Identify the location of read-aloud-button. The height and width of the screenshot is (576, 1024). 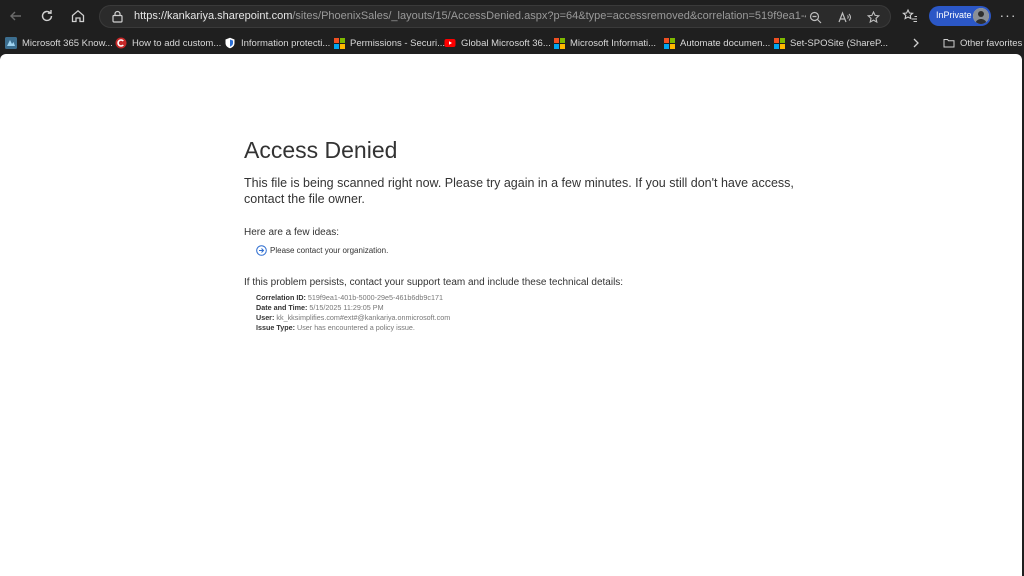
(844, 17).